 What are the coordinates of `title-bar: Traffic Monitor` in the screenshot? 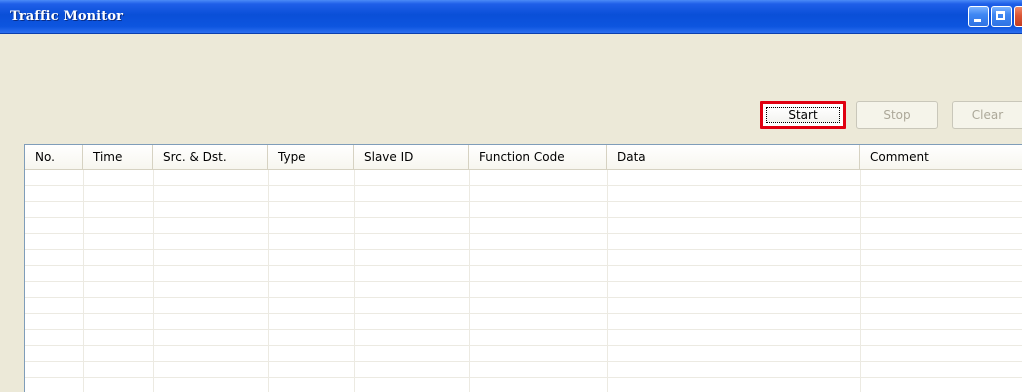 It's located at (511, 17).